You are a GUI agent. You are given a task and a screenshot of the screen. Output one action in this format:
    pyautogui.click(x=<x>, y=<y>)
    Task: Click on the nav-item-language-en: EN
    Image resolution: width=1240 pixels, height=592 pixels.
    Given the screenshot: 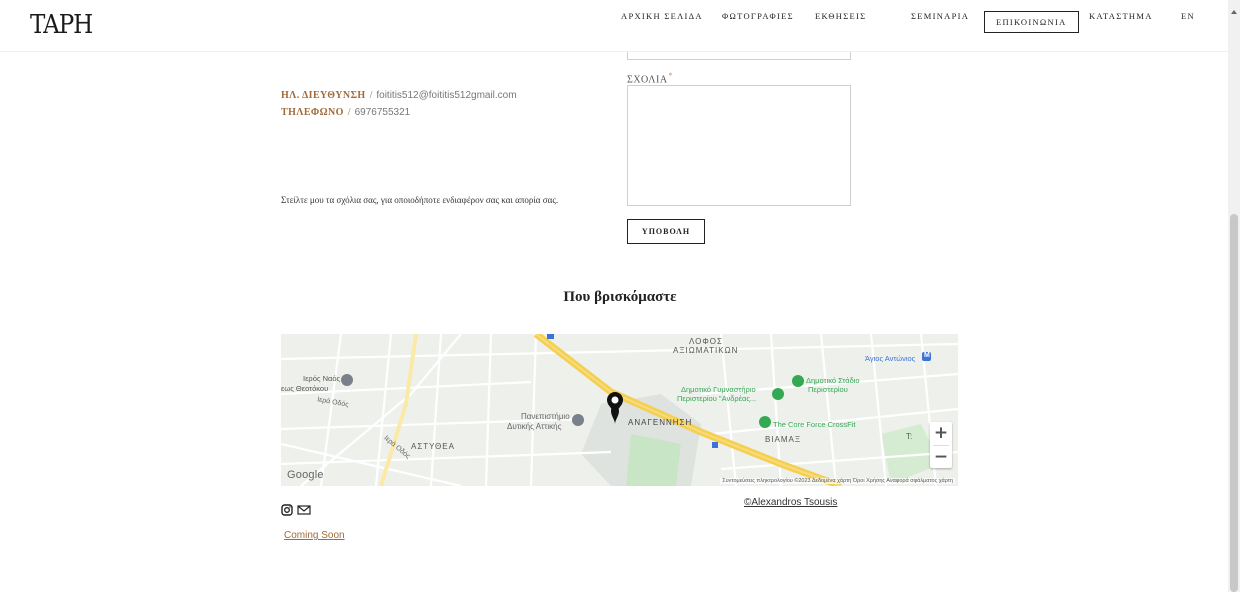 What is the action you would take?
    pyautogui.click(x=1188, y=16)
    